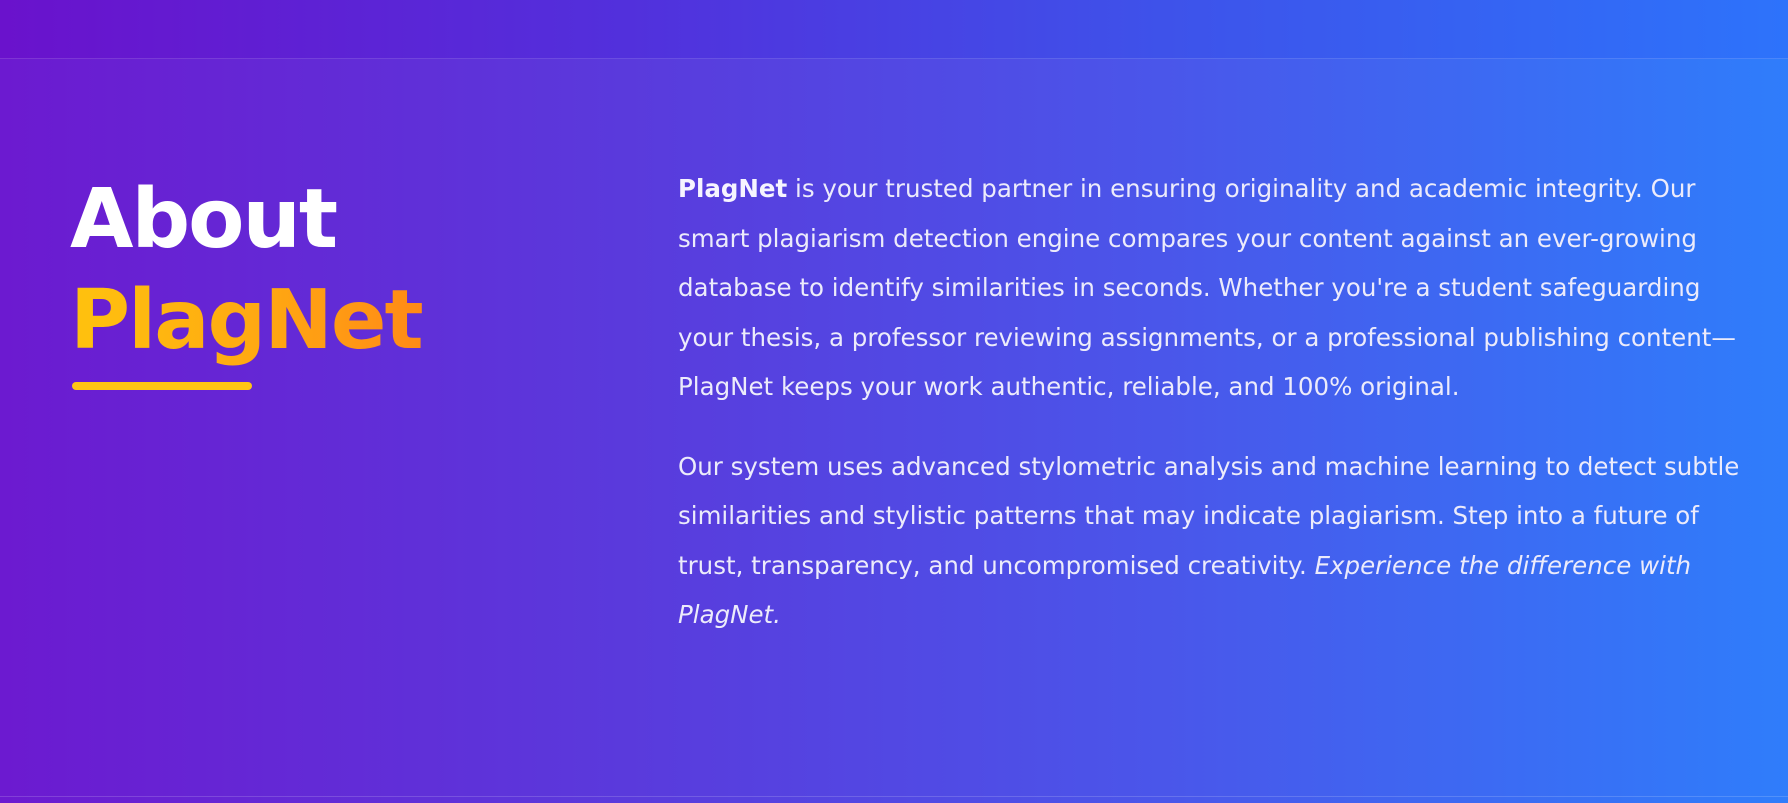  Describe the element at coordinates (247, 320) in the screenshot. I see `about-heading-brand: PlagNet` at that location.